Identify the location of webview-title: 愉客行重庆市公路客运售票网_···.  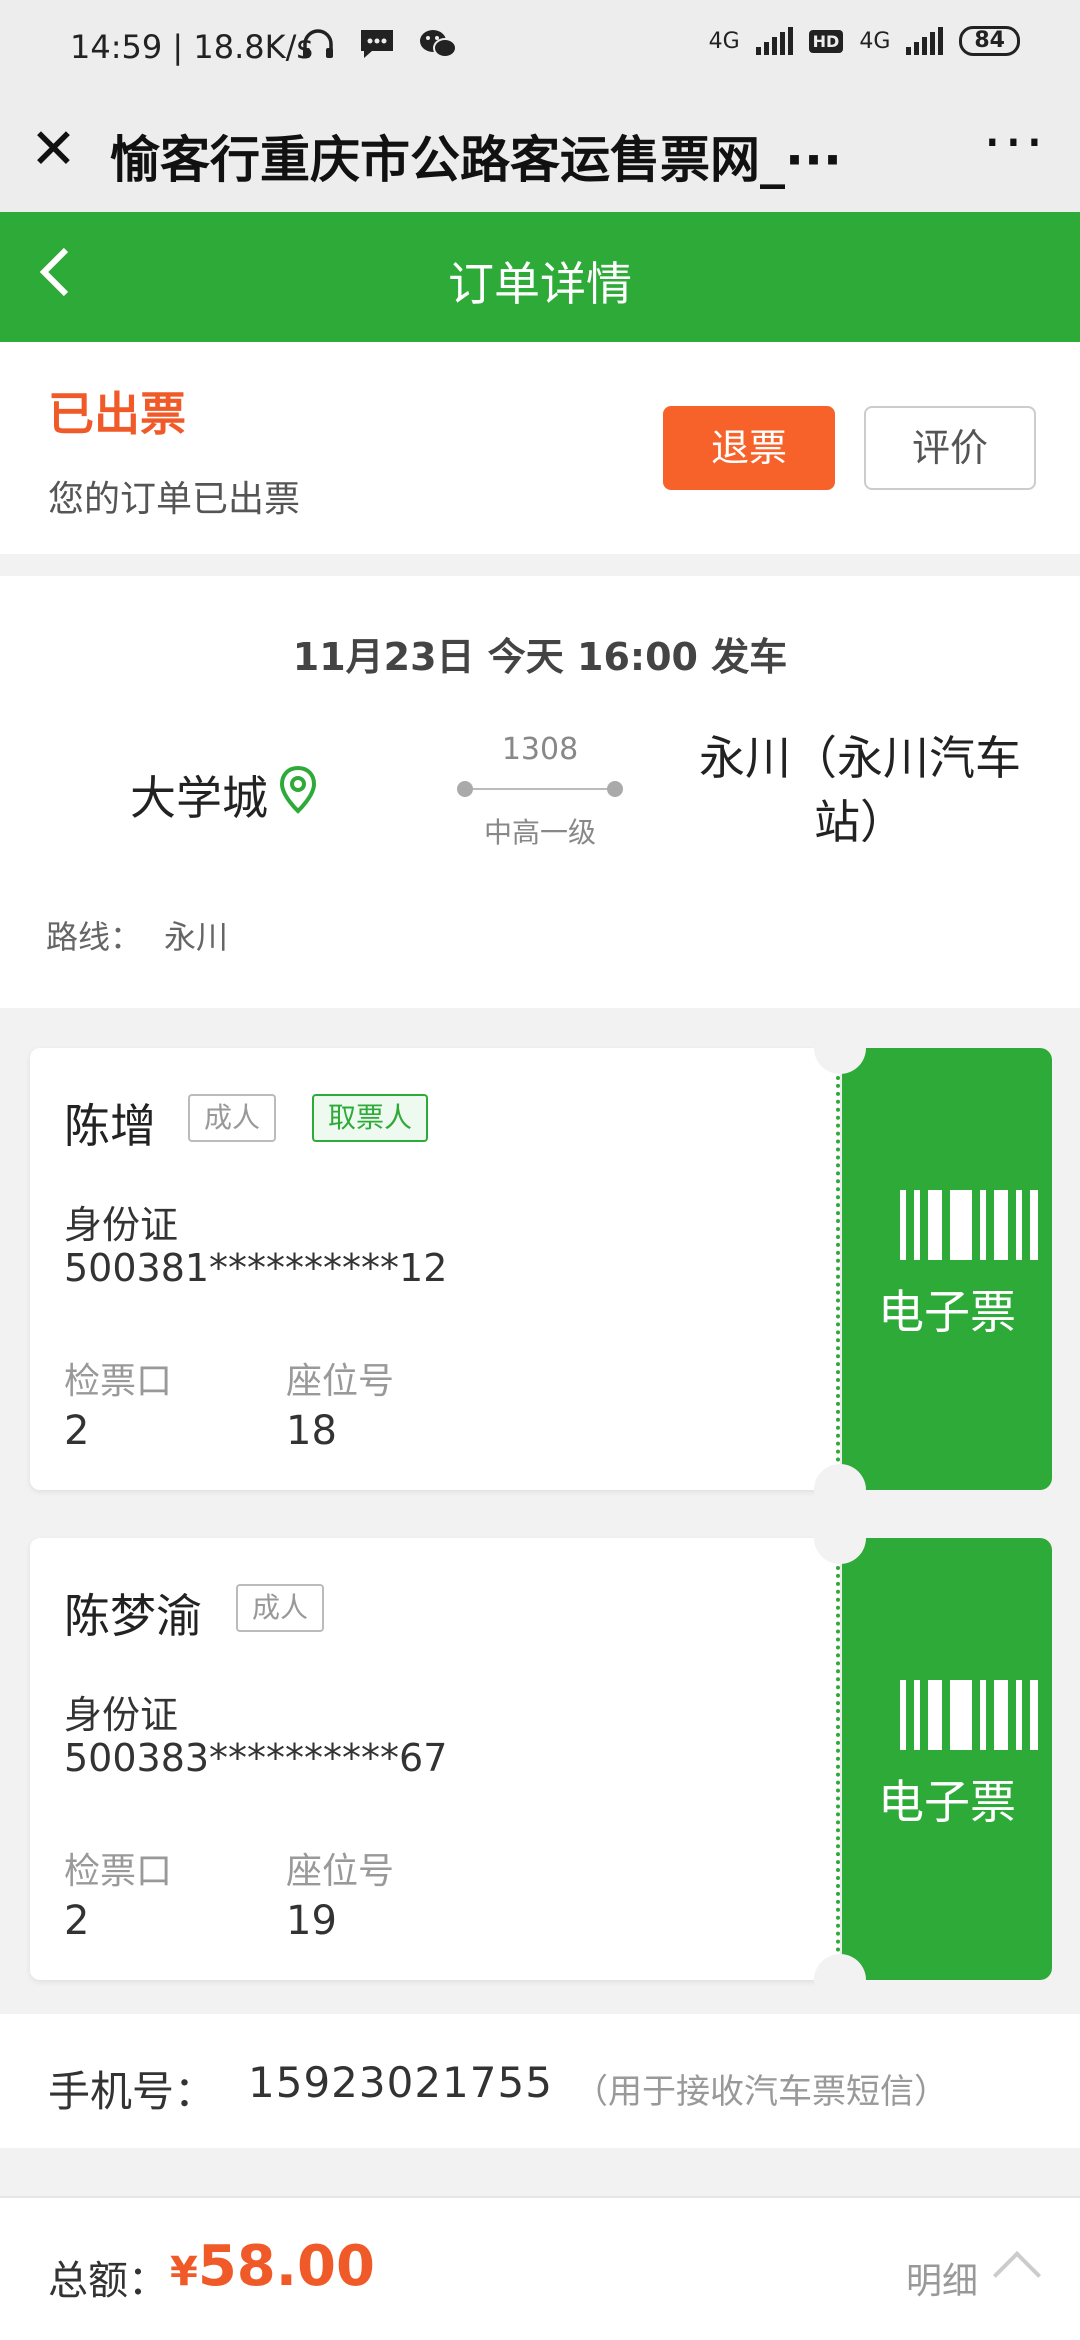
(476, 160).